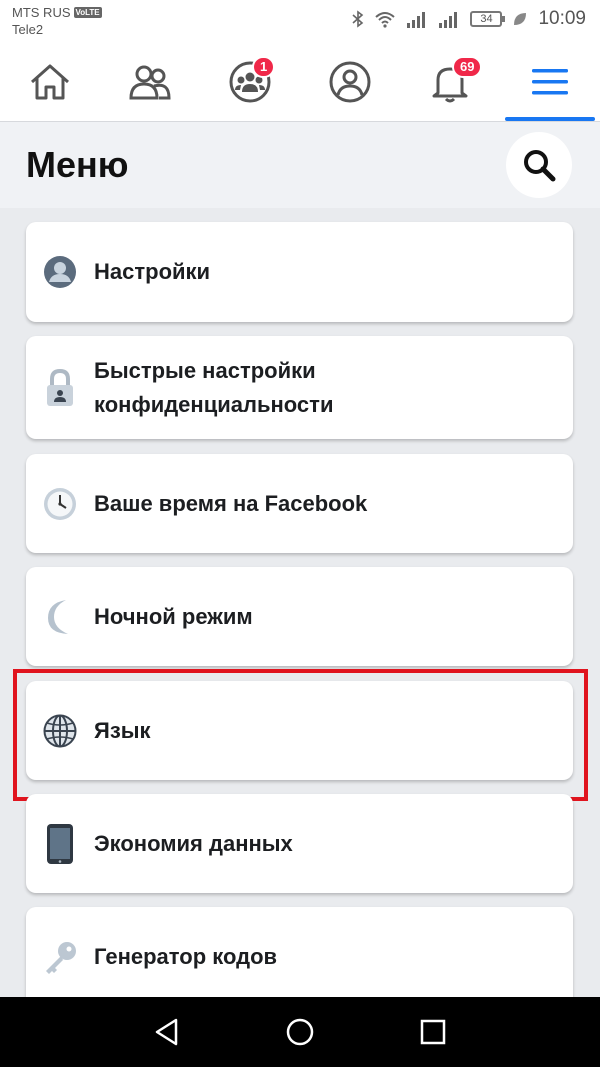  I want to click on recents-icon, so click(433, 1032).